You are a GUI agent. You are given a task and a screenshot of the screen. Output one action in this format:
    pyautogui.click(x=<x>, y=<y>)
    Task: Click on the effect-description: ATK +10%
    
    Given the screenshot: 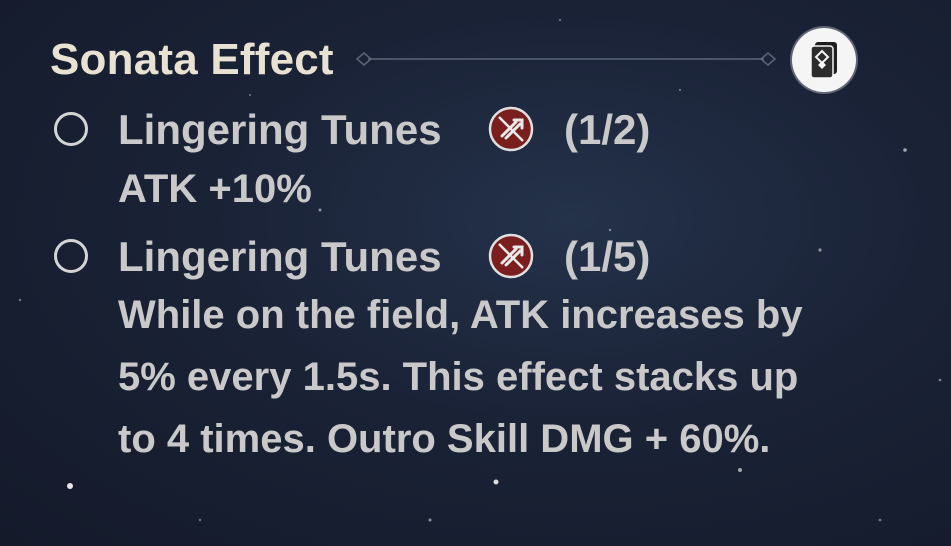 What is the action you would take?
    pyautogui.click(x=215, y=189)
    